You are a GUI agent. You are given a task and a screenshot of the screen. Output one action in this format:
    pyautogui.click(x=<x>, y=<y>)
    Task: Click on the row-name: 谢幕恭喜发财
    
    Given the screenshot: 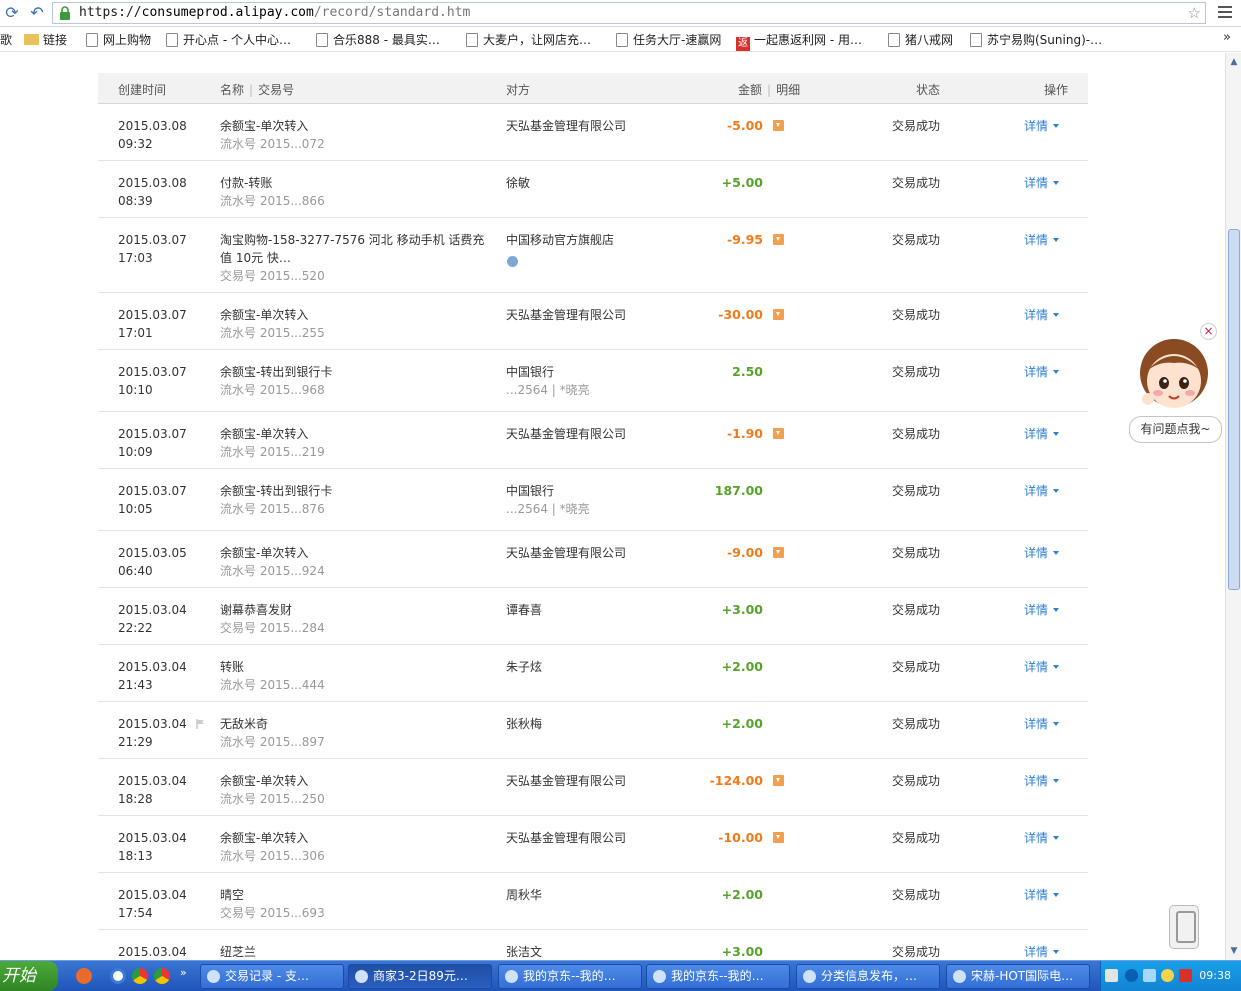 What is the action you would take?
    pyautogui.click(x=357, y=610)
    